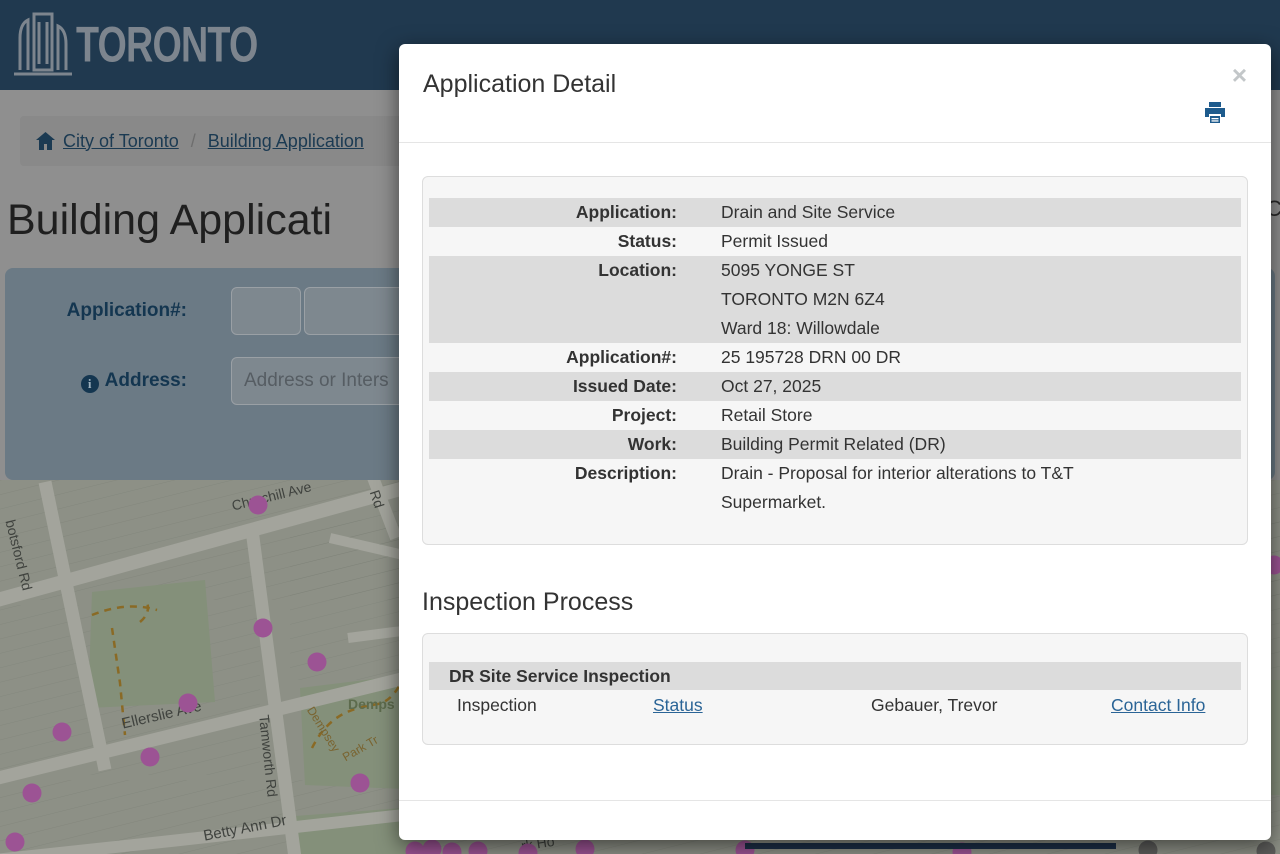 Image resolution: width=1280 pixels, height=854 pixels. I want to click on inspection-group-header: DR Site Service Inspection, so click(835, 676).